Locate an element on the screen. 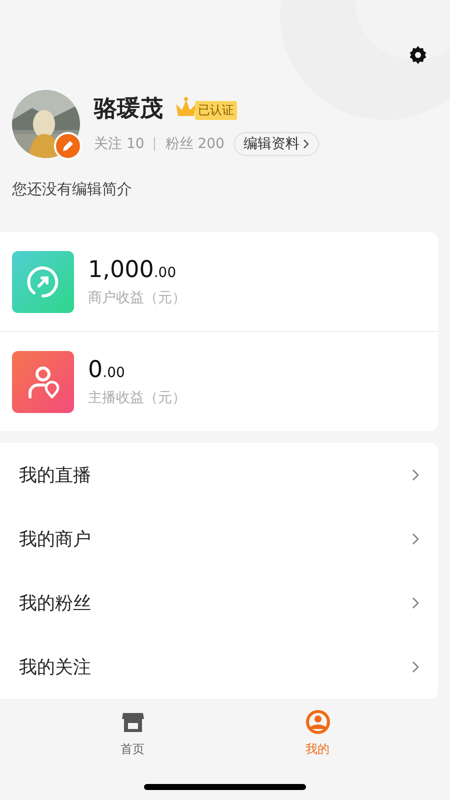 The image size is (450, 800). menu-item: 我的直播 is located at coordinates (55, 475).